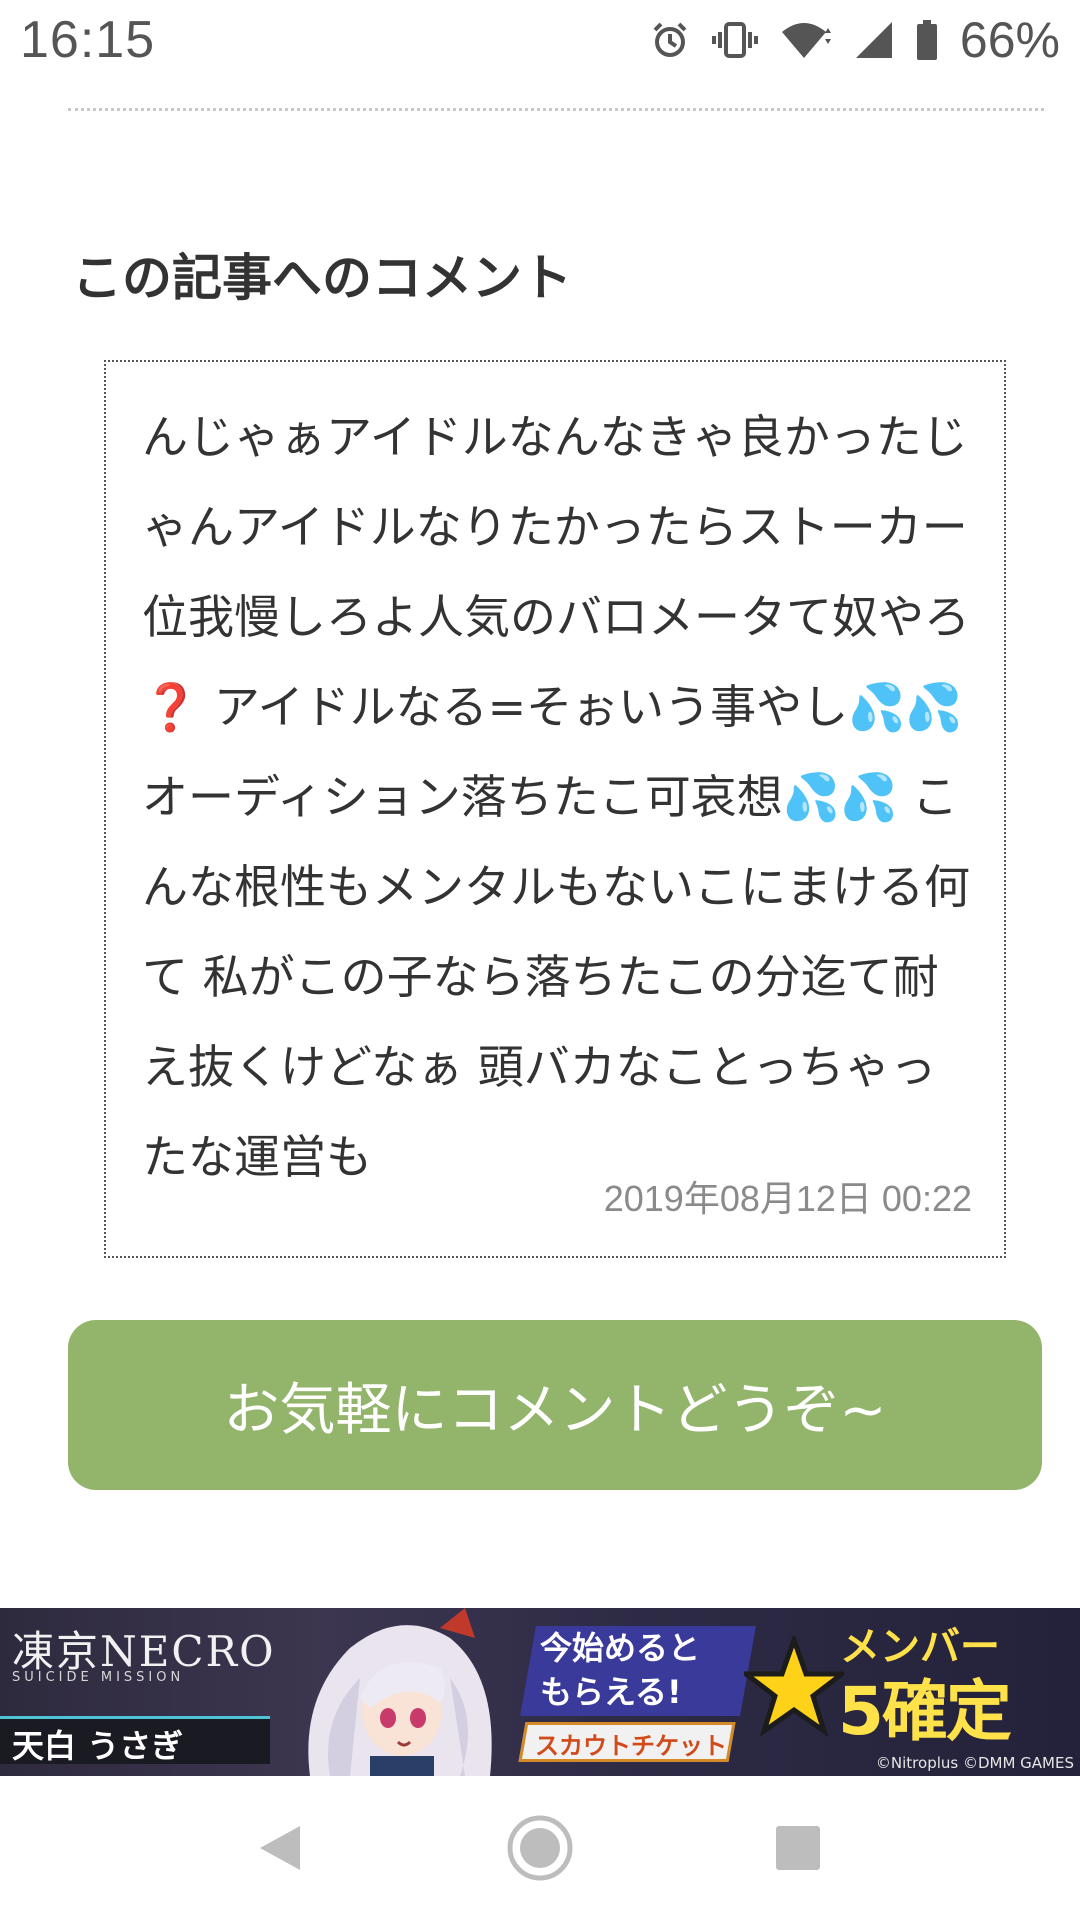 This screenshot has width=1080, height=1920. I want to click on ad-promo: 今始めると もらえる!, so click(620, 1670).